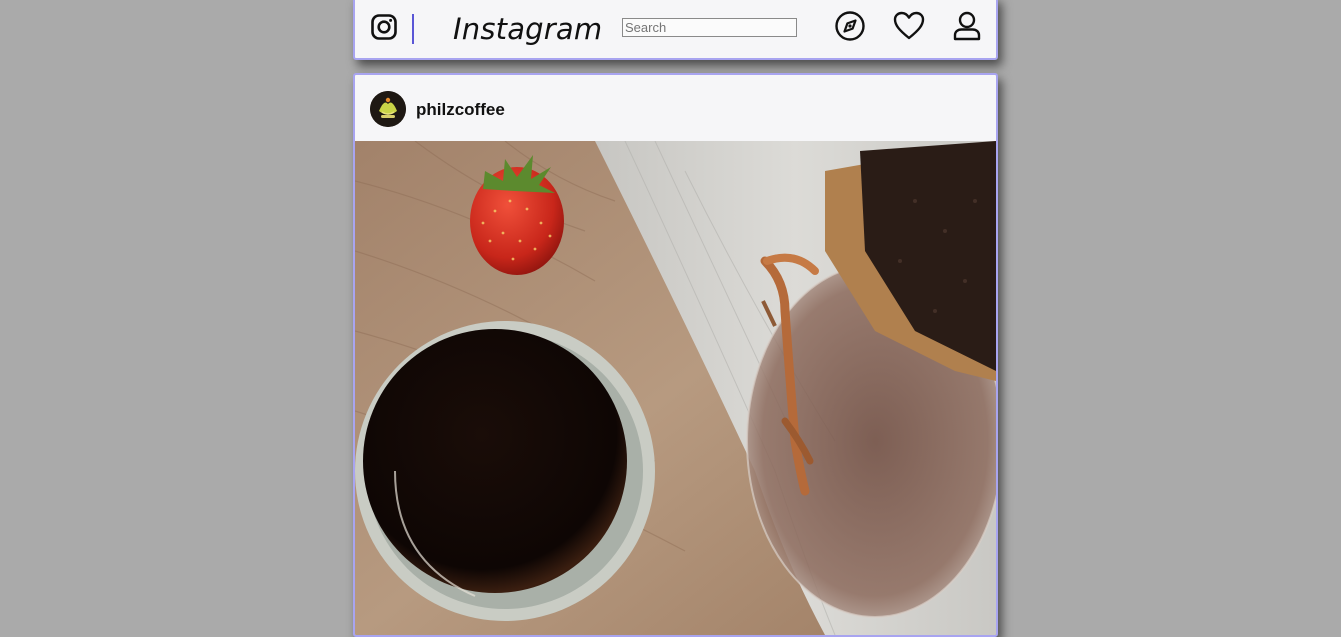 The image size is (1341, 637). Describe the element at coordinates (909, 26) in the screenshot. I see `heart-icon` at that location.